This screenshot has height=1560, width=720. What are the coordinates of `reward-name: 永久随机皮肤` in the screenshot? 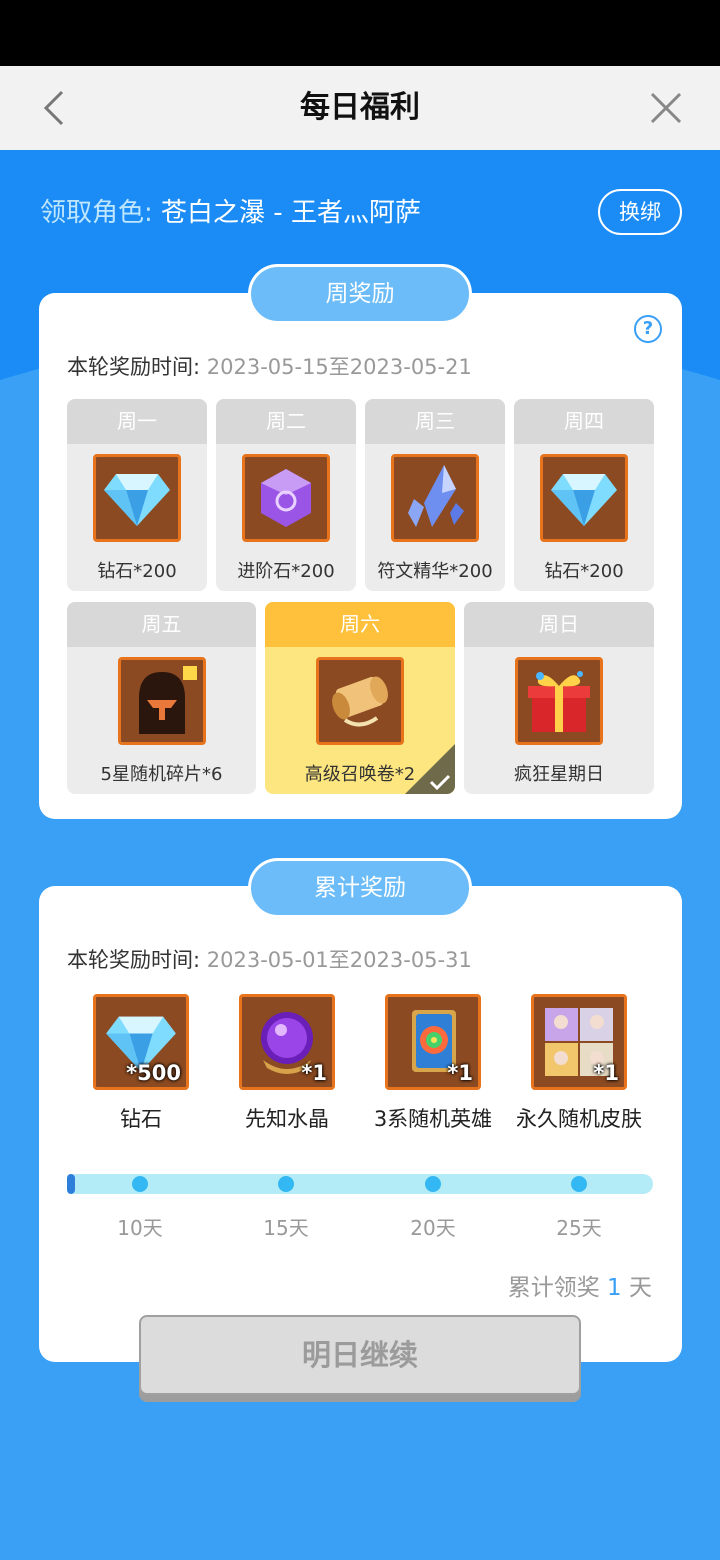 It's located at (579, 1119).